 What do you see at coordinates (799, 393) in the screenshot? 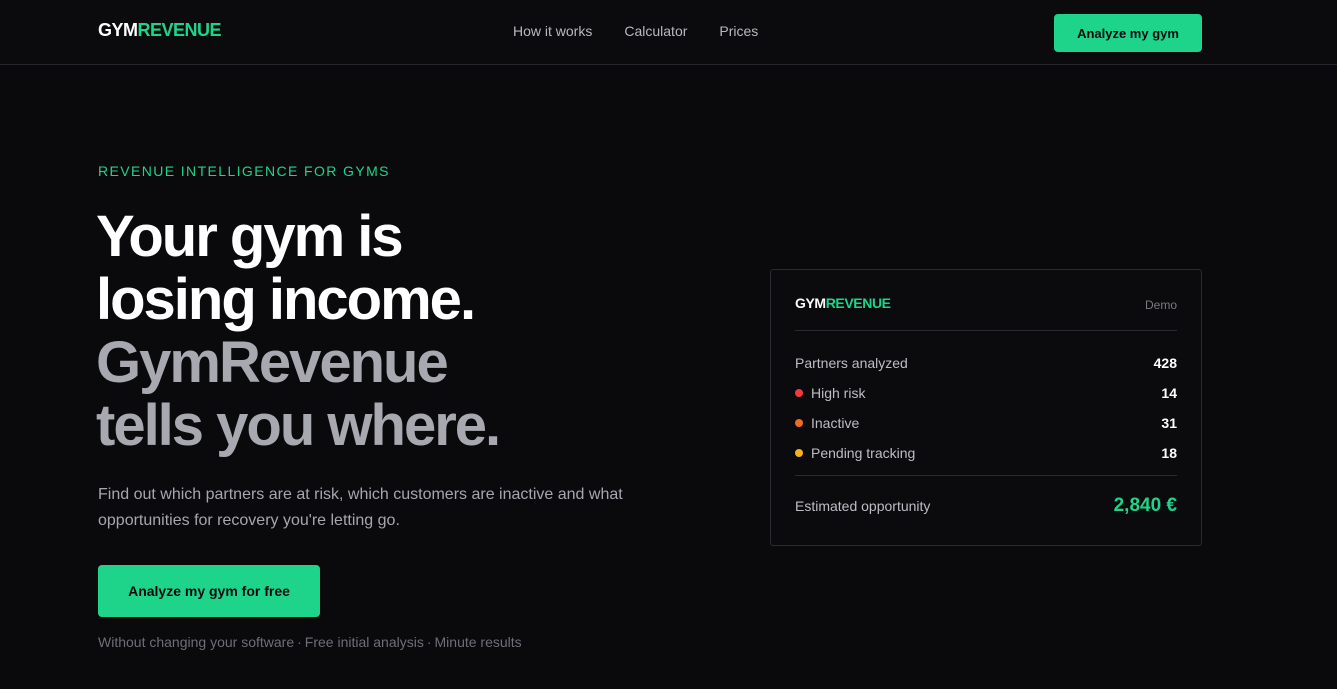
I see `red-dot-icon` at bounding box center [799, 393].